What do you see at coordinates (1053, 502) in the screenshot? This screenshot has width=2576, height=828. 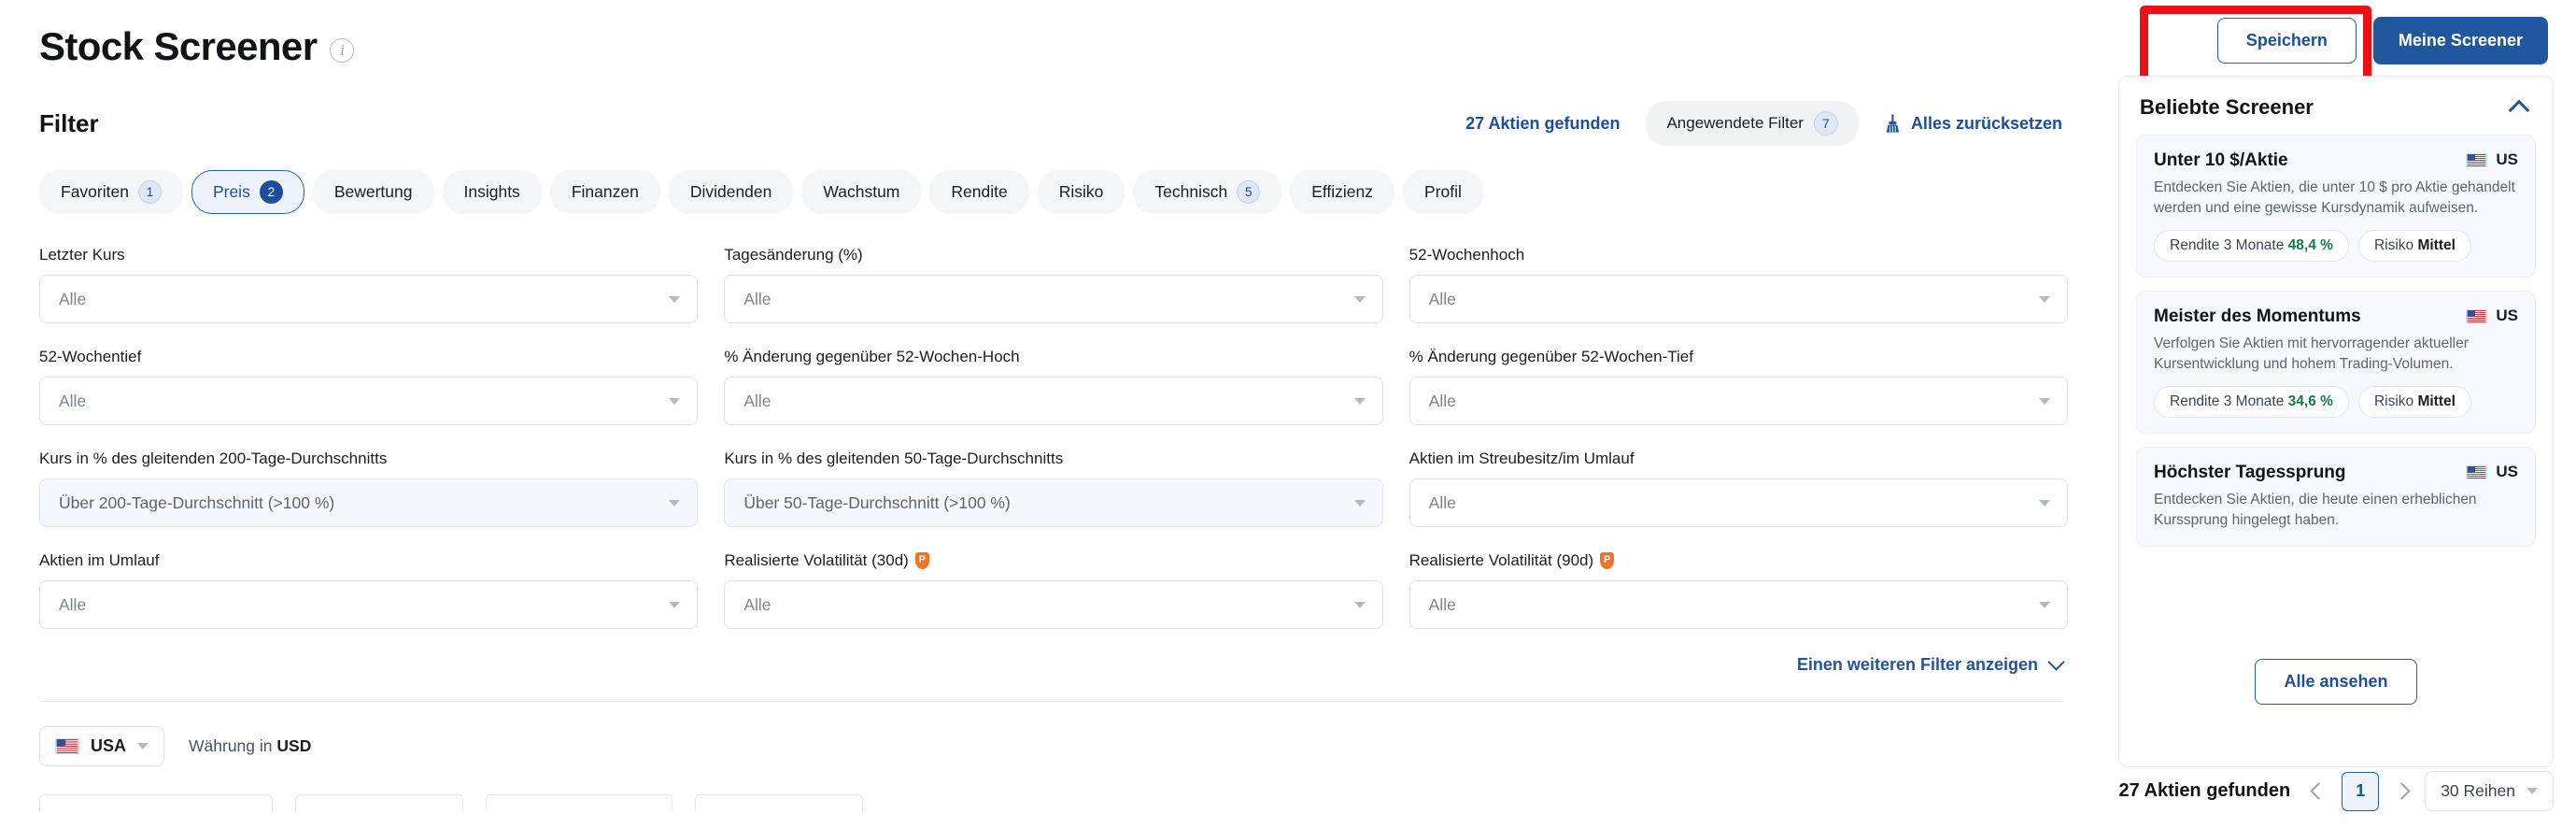 I see `filter-dropdown: Über 50-Tage-Durchschnitt (>100 %)` at bounding box center [1053, 502].